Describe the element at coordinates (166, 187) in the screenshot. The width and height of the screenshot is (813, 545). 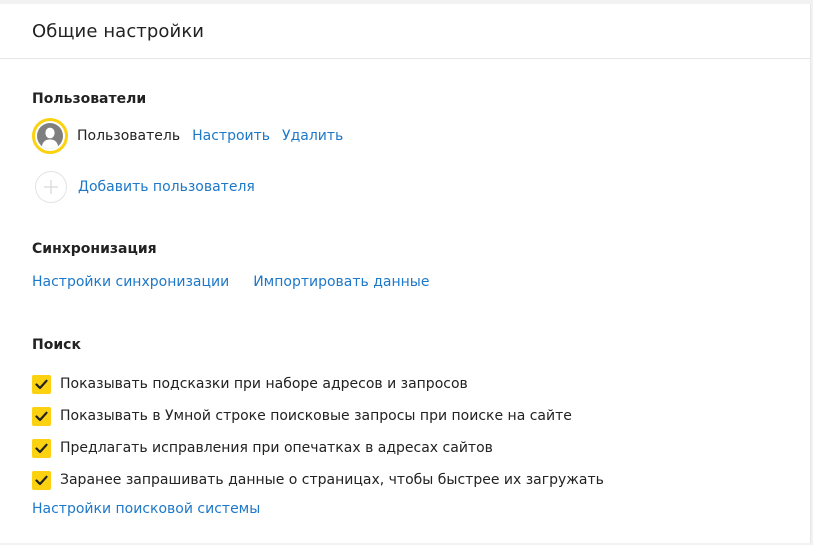
I see `add-user-link: Добавить пользователя` at that location.